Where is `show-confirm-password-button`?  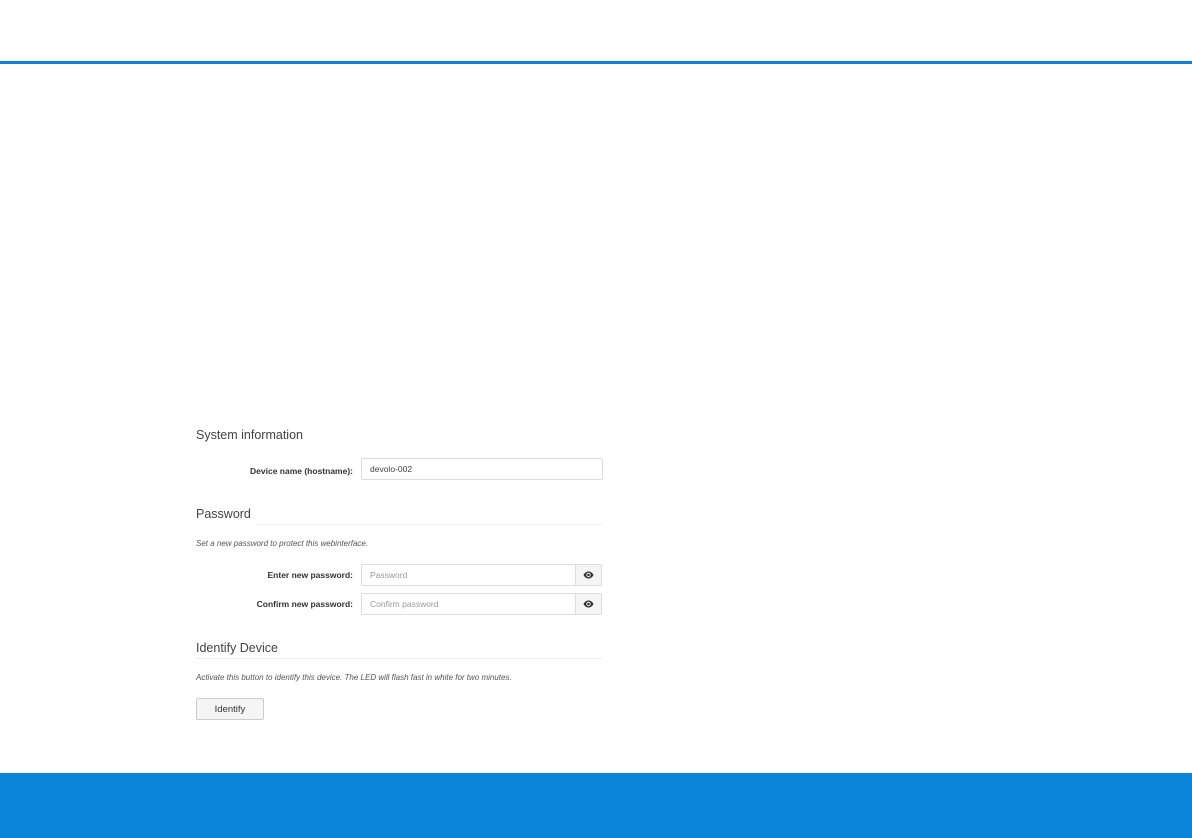
show-confirm-password-button is located at coordinates (588, 604).